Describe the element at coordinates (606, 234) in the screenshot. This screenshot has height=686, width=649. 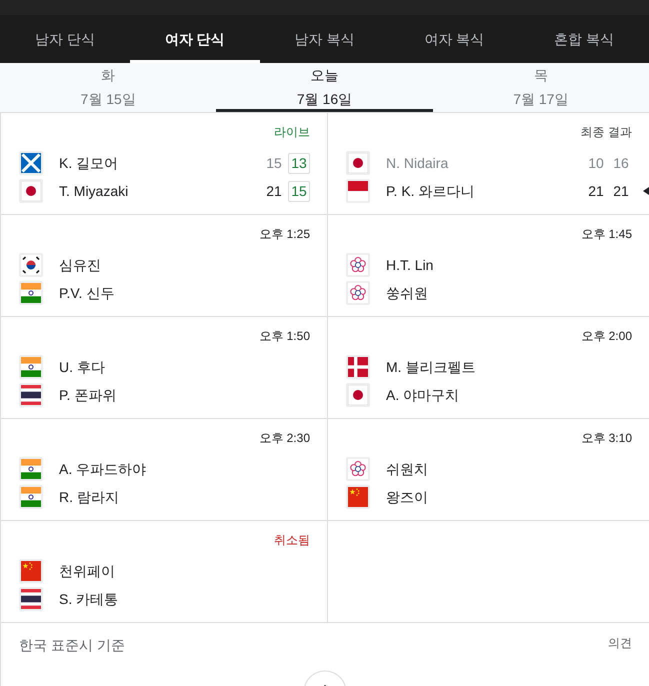
I see `match-status: 오후 1:45` at that location.